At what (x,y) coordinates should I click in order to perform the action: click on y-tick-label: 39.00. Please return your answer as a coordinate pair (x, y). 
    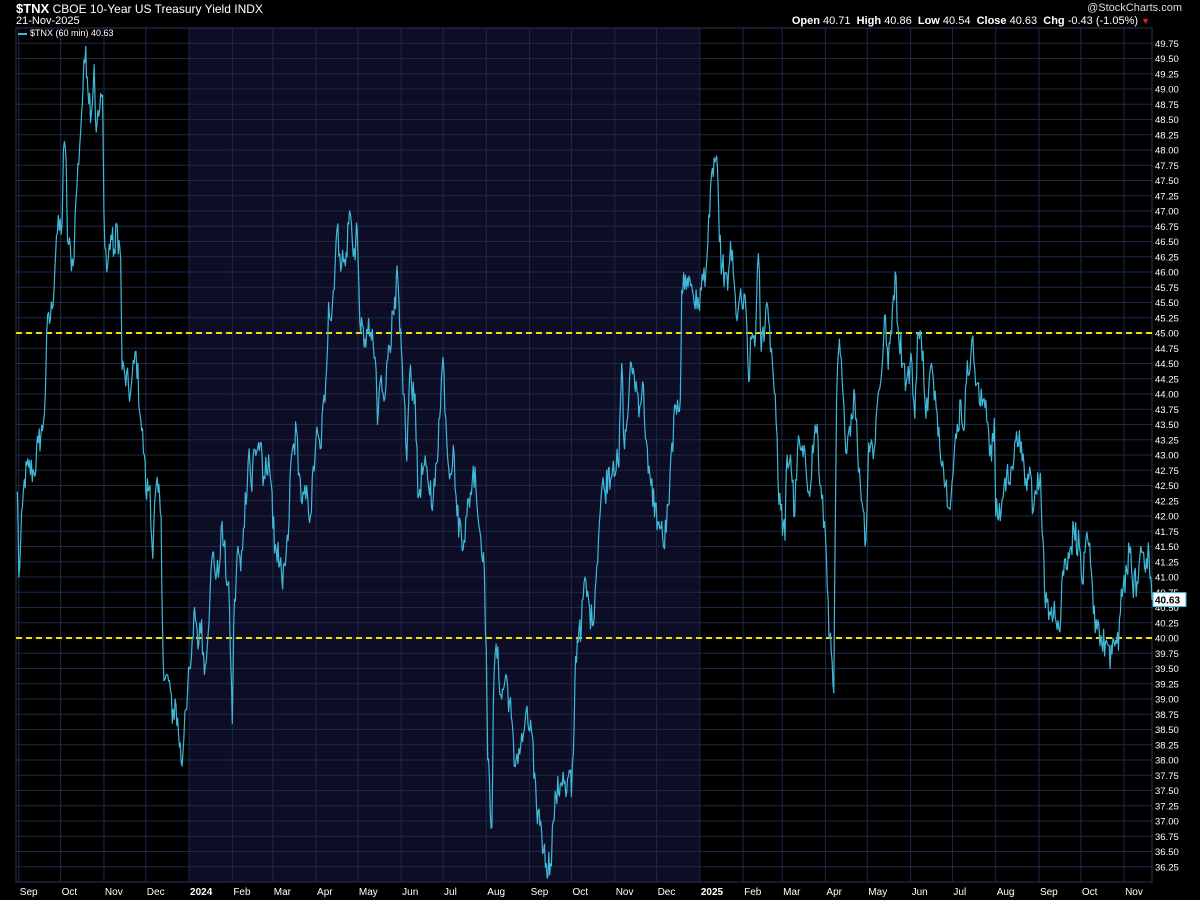
    Looking at the image, I should click on (1167, 700).